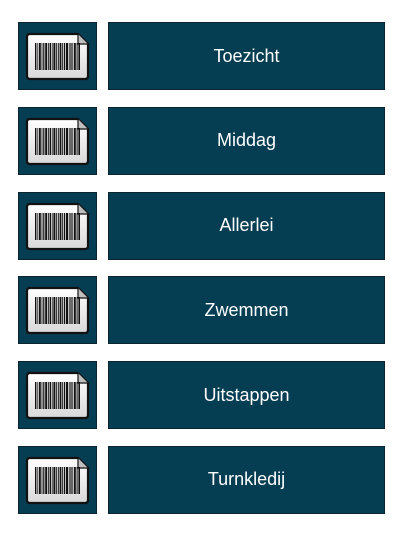 This screenshot has width=406, height=533. I want to click on scan-button-turnkledij, so click(57, 479).